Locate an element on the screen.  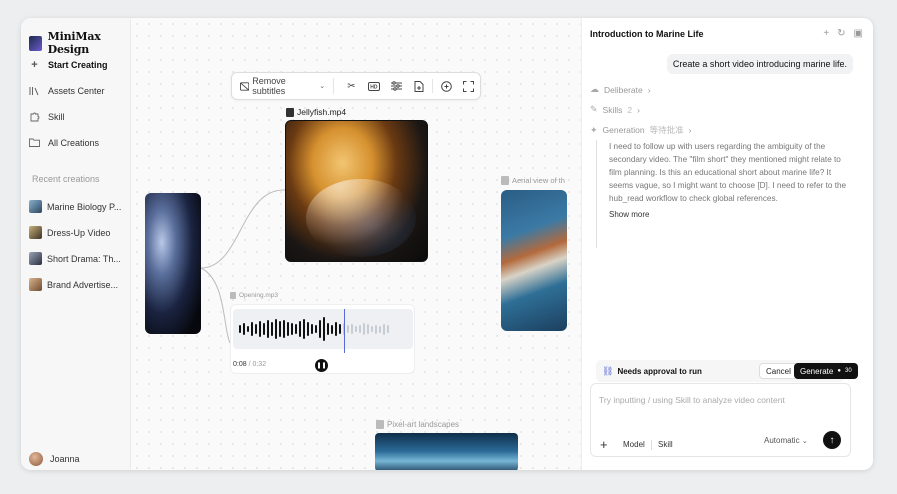
playhead is located at coordinates (344, 331).